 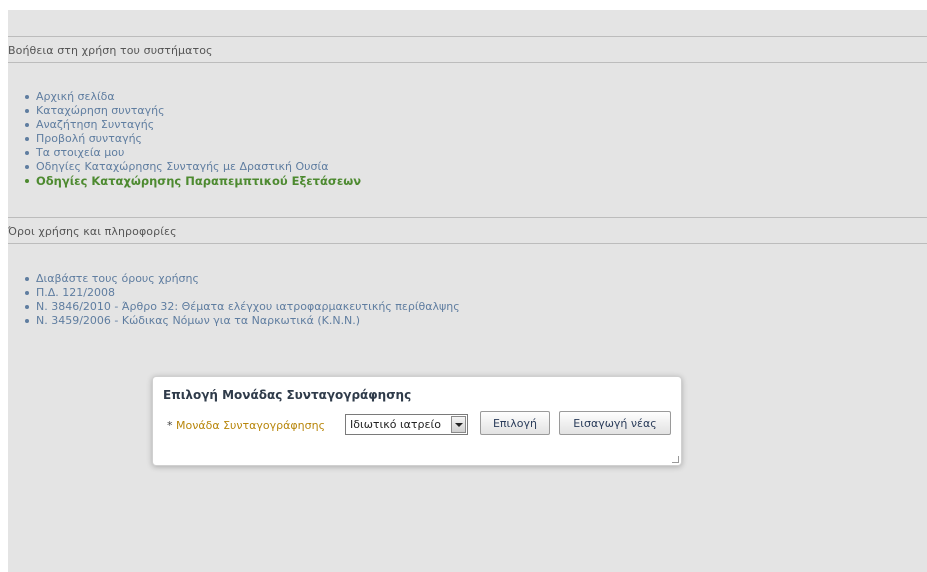 I want to click on help-section-title: Βοήθεια στη χρήση του συστήματος, so click(x=110, y=50).